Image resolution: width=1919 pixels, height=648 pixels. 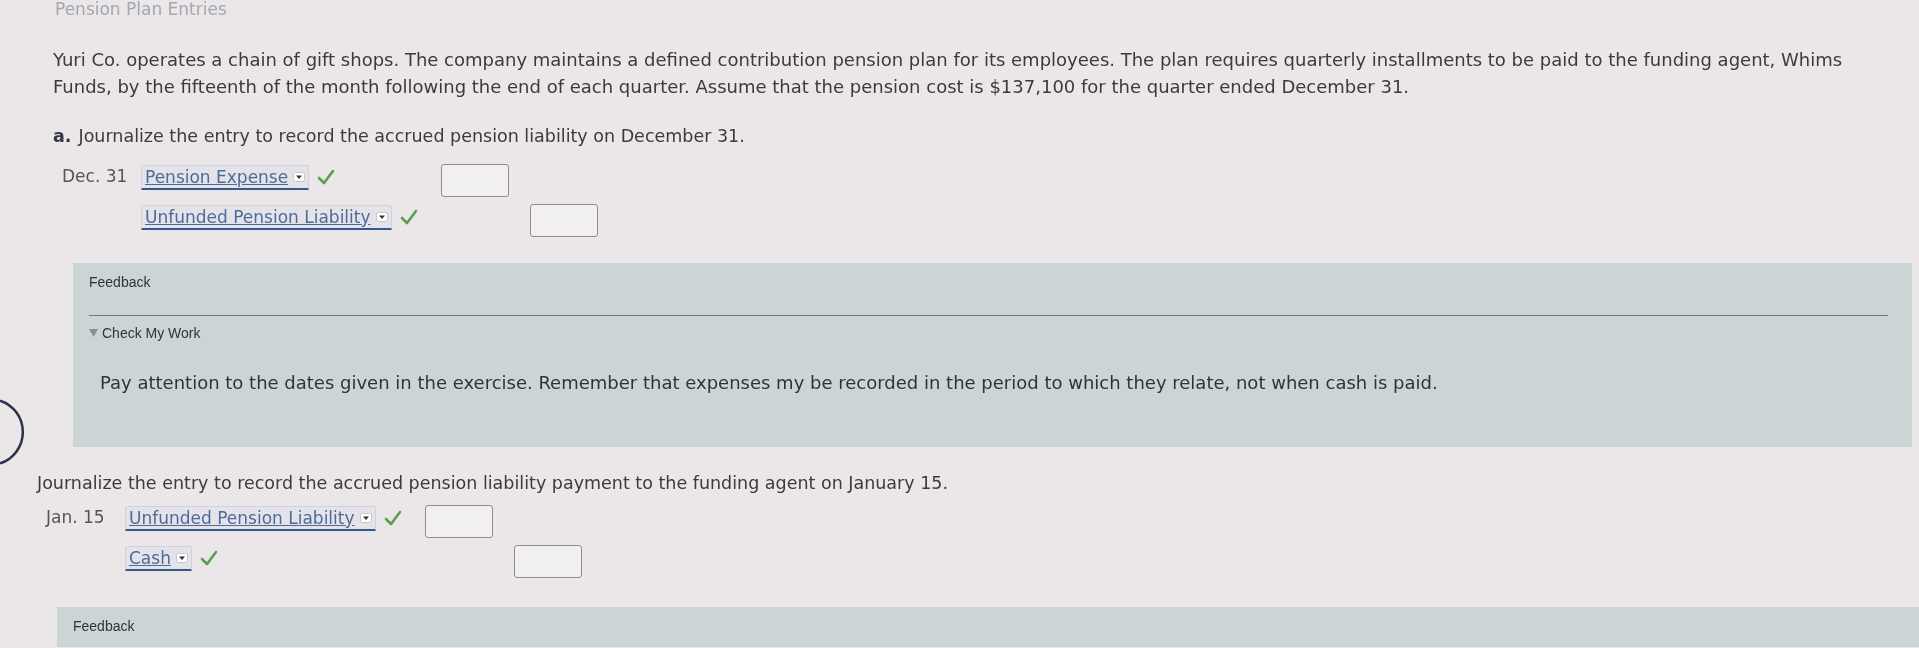 I want to click on instruction-text: Journalize the entry to record the accrued pension liability payment to the funding agent on January 15., so click(x=493, y=483).